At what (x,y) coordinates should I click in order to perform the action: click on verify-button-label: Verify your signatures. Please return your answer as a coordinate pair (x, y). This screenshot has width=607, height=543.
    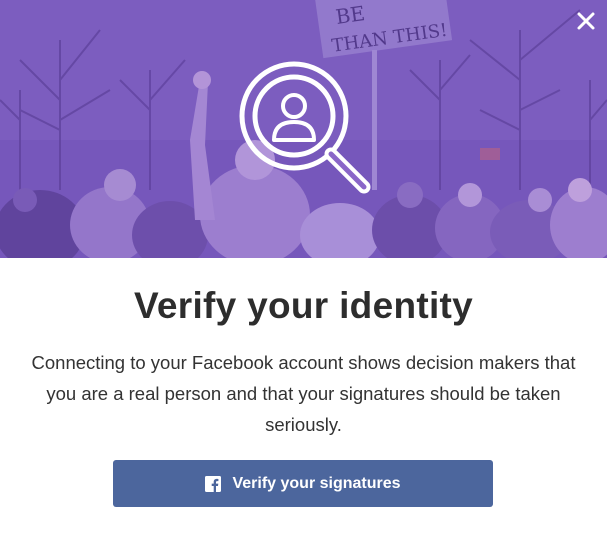
    Looking at the image, I should click on (316, 483).